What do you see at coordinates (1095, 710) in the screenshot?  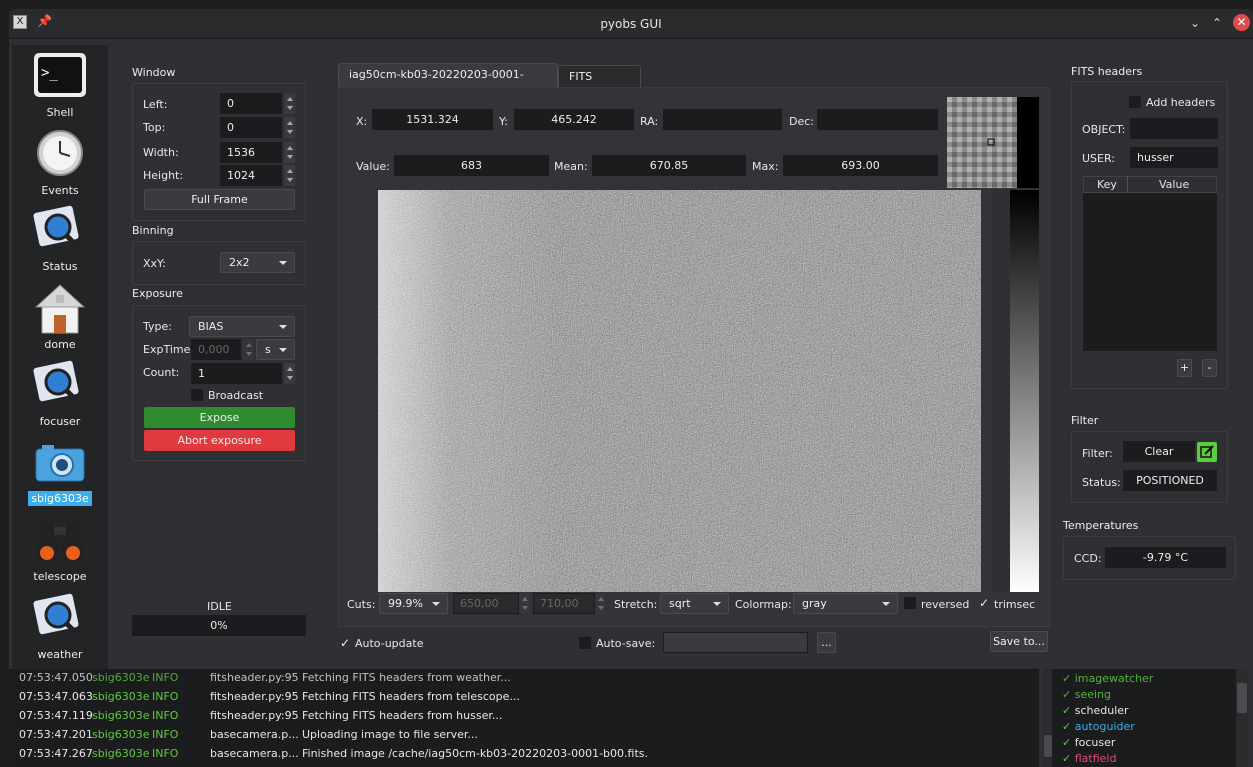 I see `list-item: ✓ scheduler` at bounding box center [1095, 710].